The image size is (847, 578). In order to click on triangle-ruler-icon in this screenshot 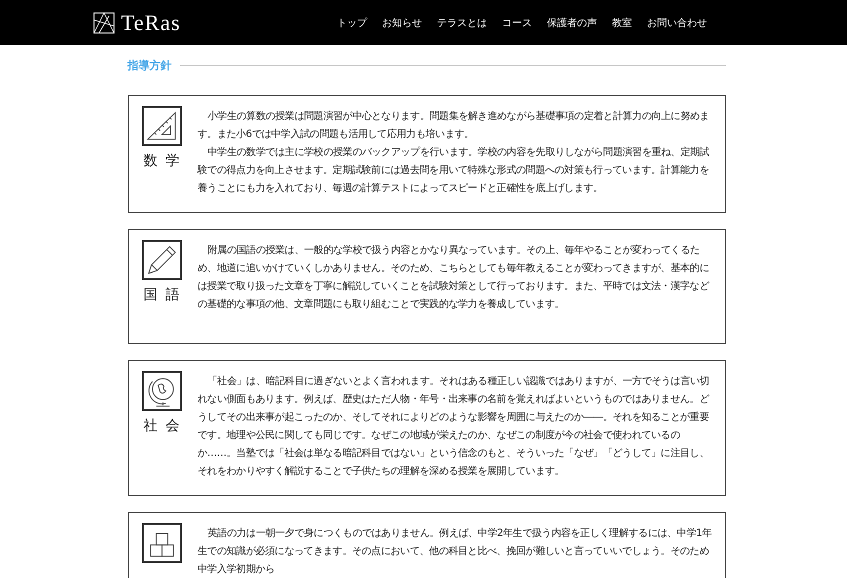, I will do `click(162, 126)`.